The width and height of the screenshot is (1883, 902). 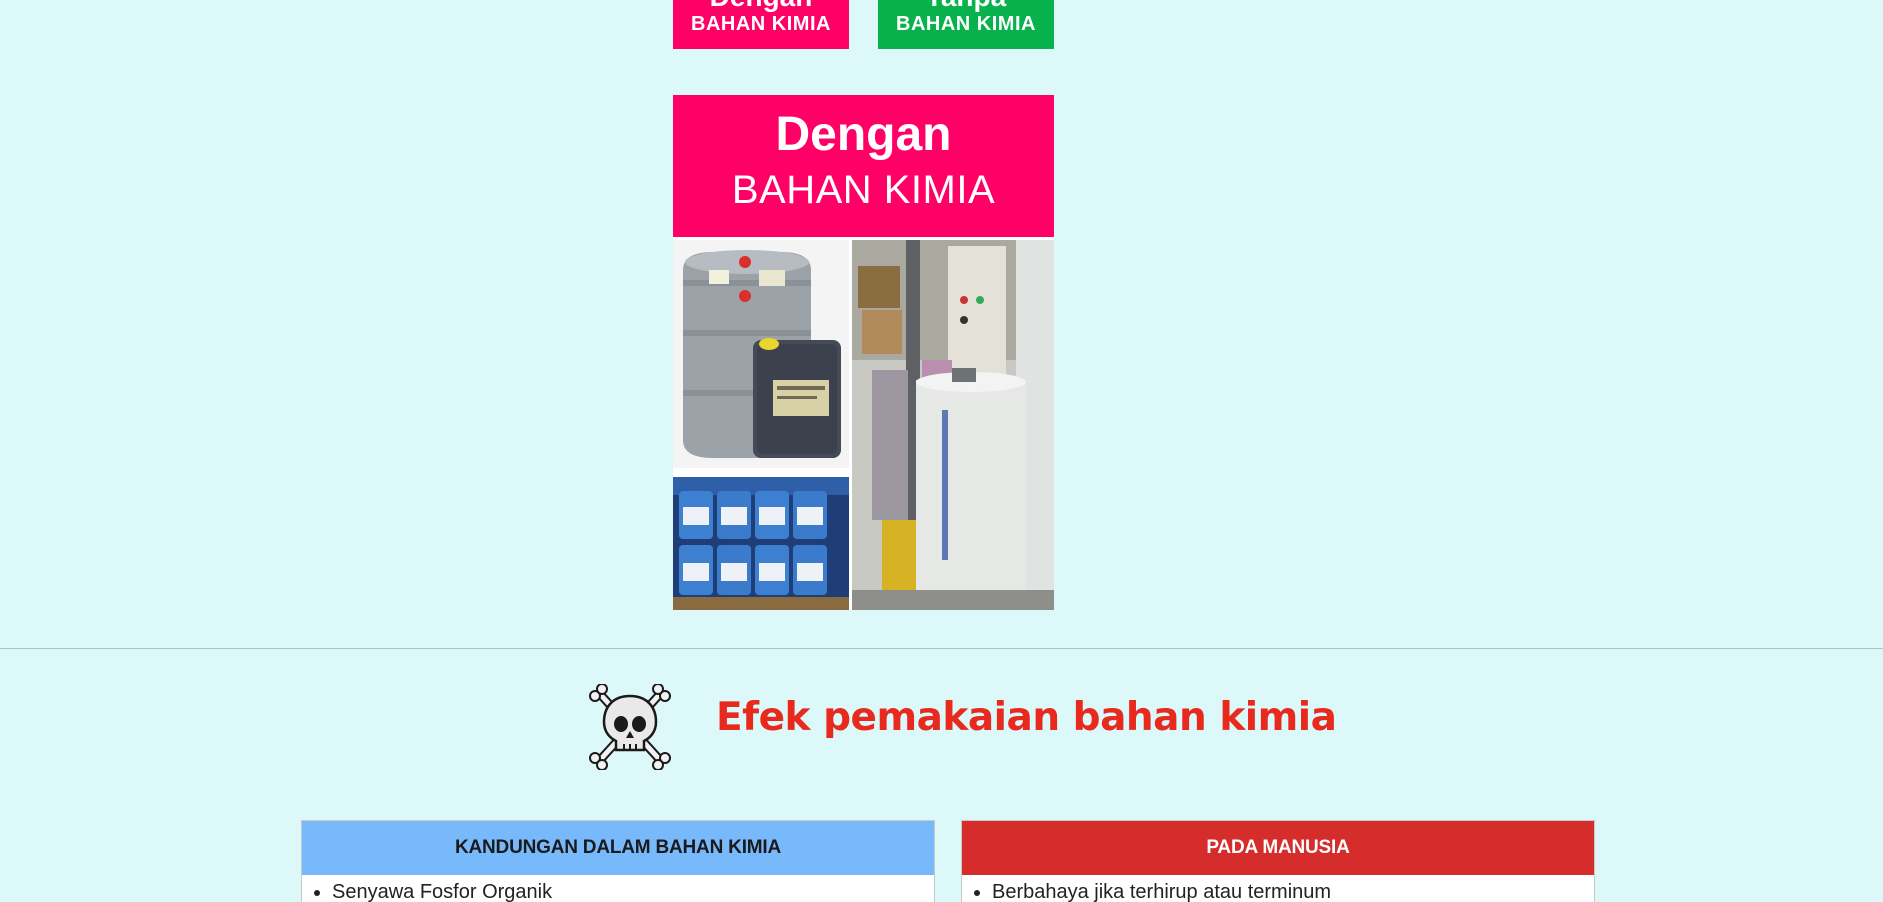 What do you see at coordinates (966, 6) in the screenshot?
I see `button-line1: Tanpa` at bounding box center [966, 6].